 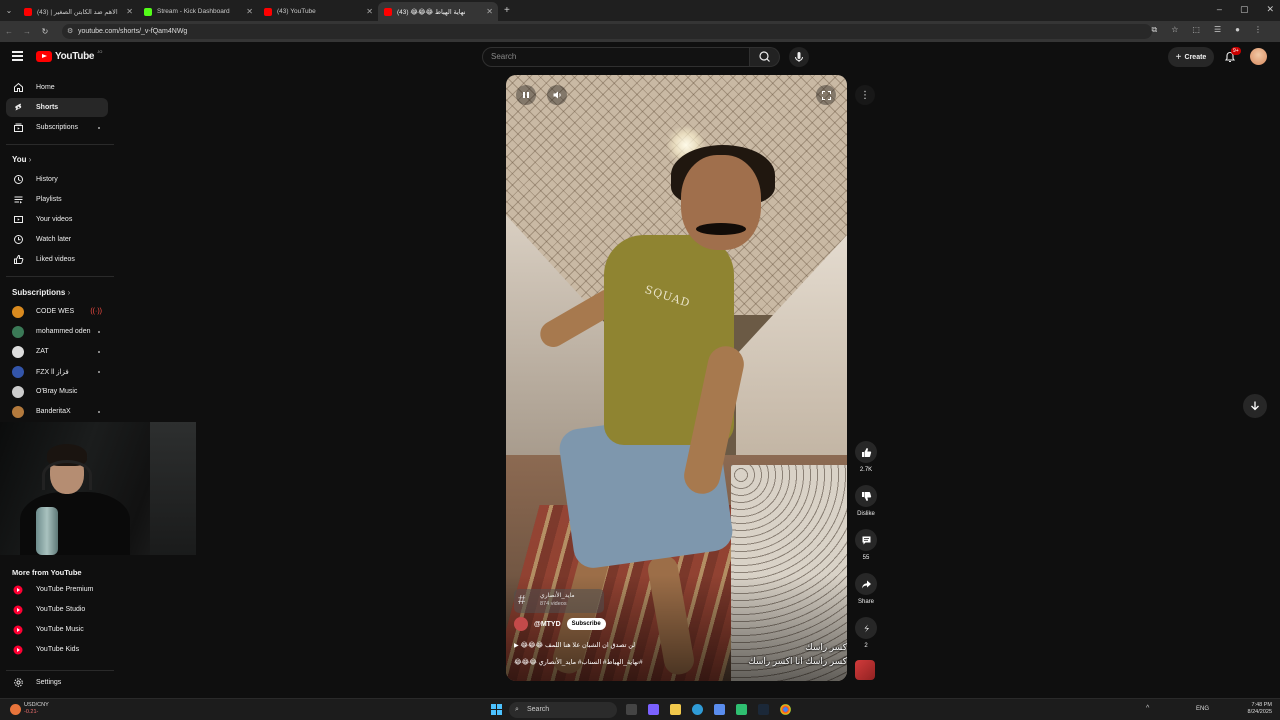 What do you see at coordinates (614, 645) in the screenshot?
I see `video-title: ▶ 😂😂😂 لن تصدق ان الشبان علا هنا اللمف` at bounding box center [614, 645].